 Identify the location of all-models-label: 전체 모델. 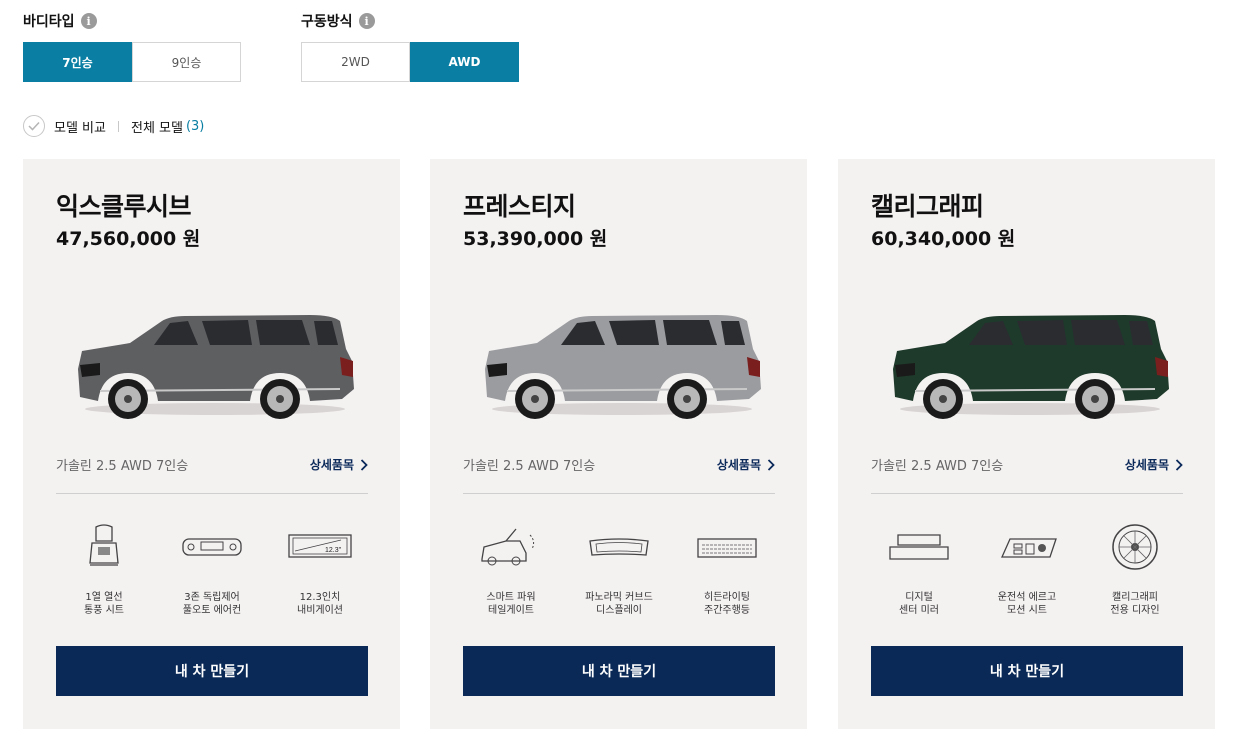
(156, 128).